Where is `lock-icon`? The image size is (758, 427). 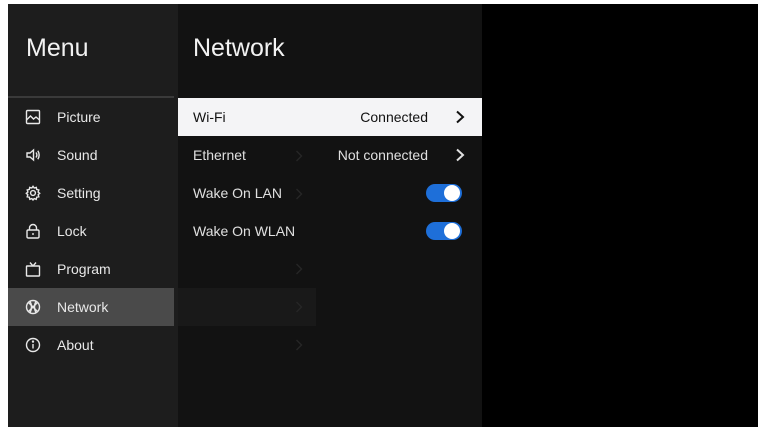
lock-icon is located at coordinates (33, 231).